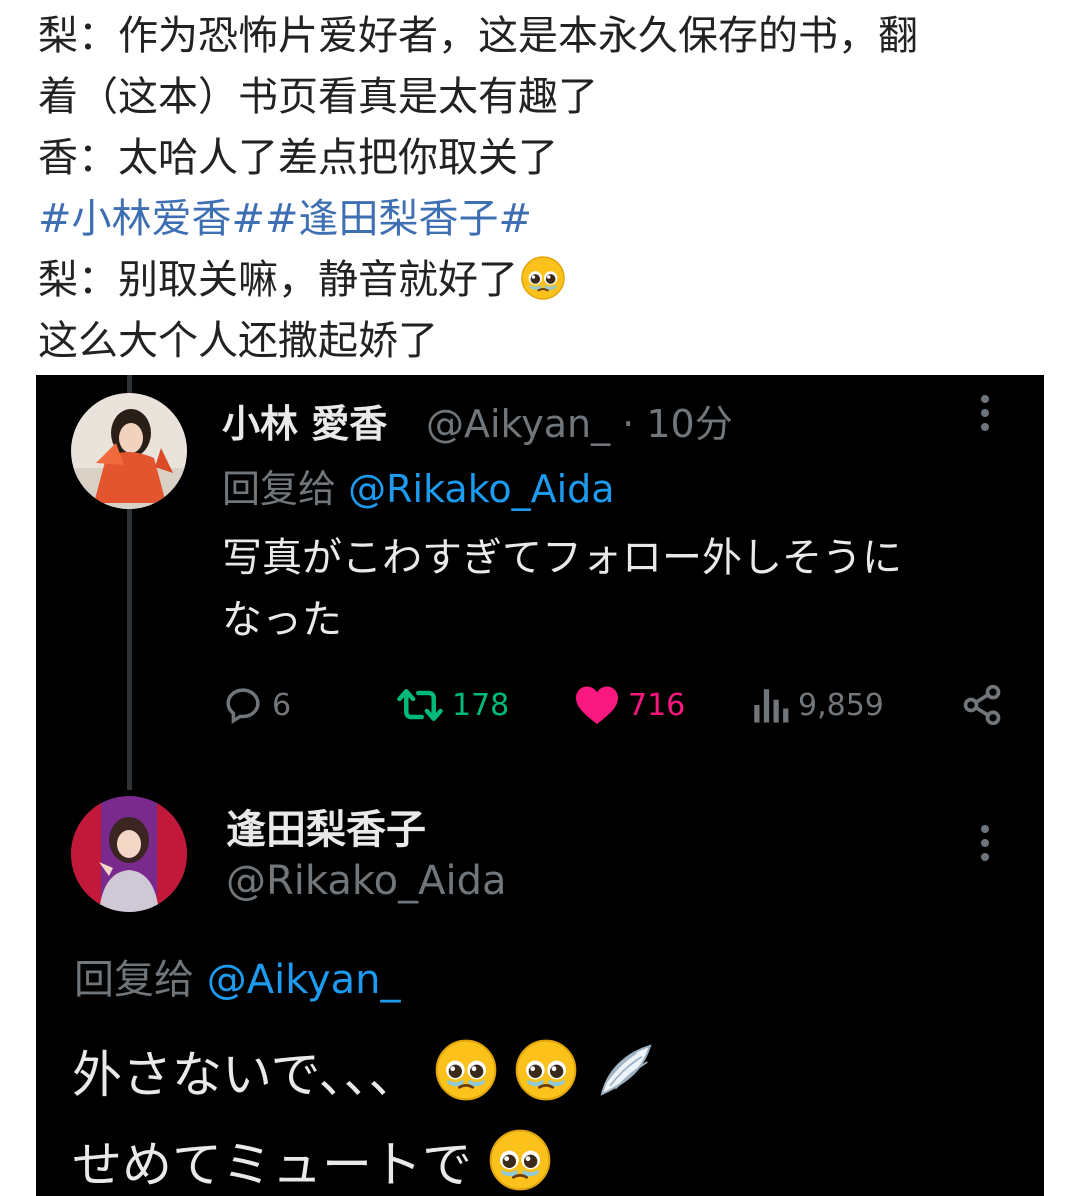  I want to click on tweet2-handle: @Rikako_Aida, so click(366, 881).